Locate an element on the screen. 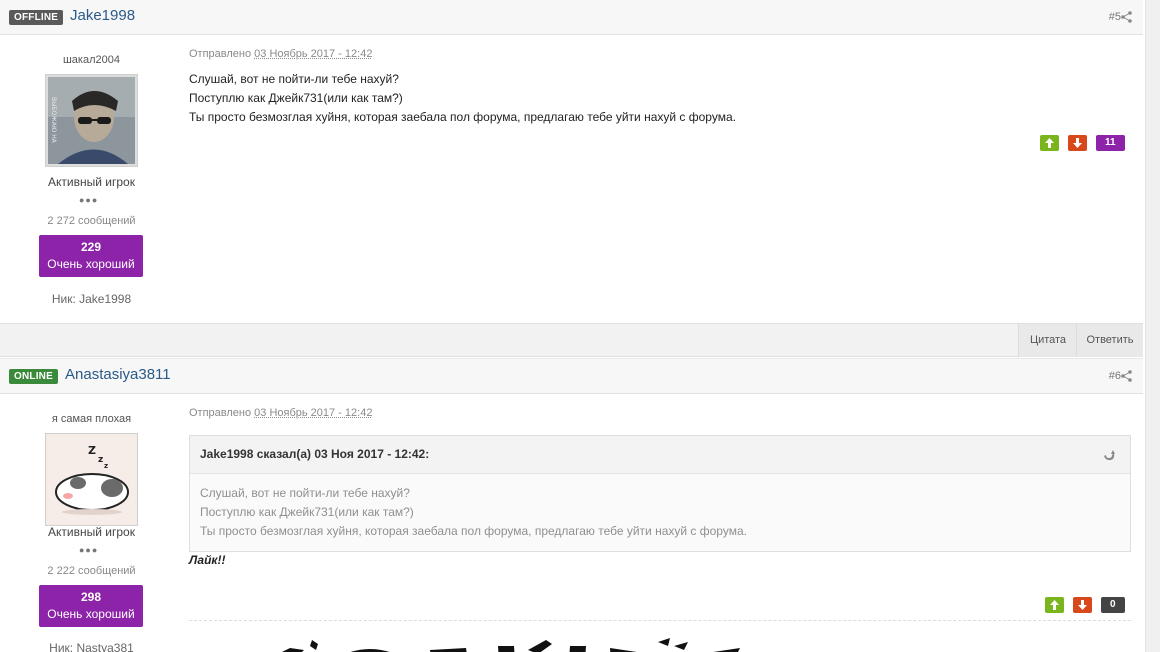  reply-button: Ответить is located at coordinates (1109, 340).